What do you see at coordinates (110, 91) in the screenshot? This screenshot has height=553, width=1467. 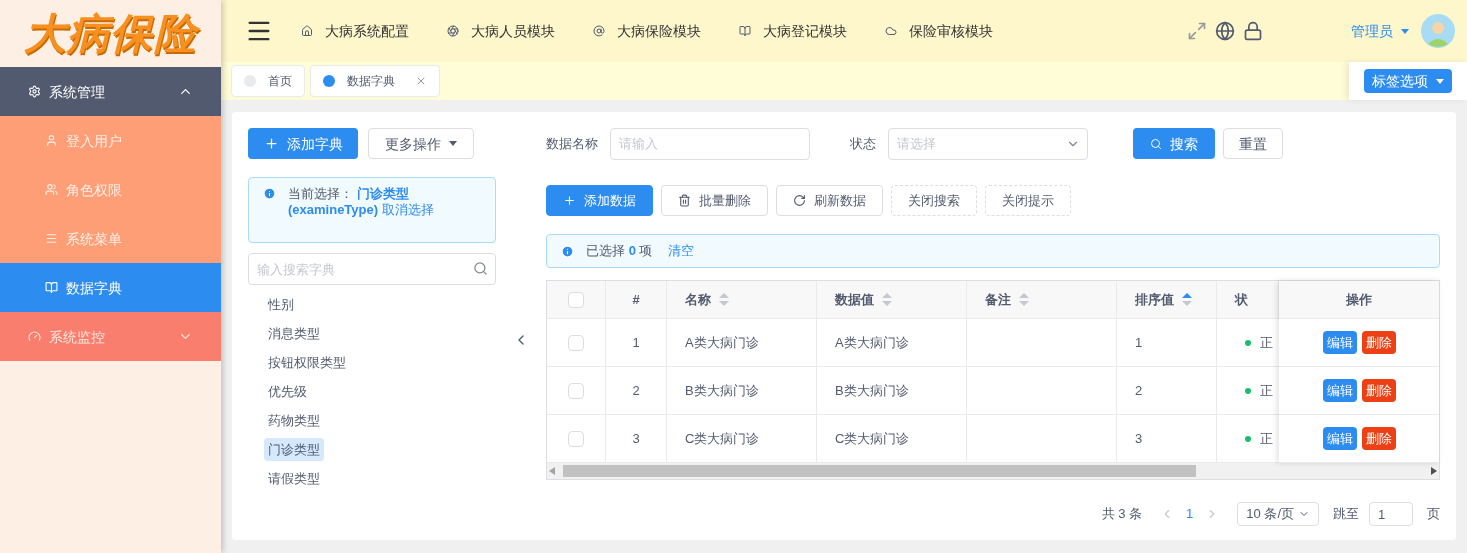 I see `menu-group: 系统管理` at bounding box center [110, 91].